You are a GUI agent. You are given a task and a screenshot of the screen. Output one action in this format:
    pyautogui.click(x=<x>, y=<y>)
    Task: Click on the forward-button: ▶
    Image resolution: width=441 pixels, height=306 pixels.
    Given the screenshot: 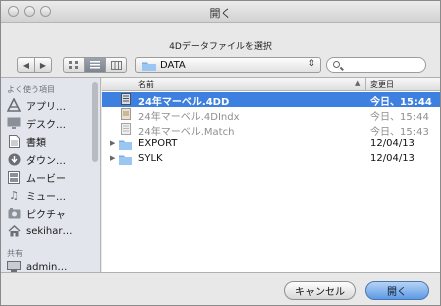 What is the action you would take?
    pyautogui.click(x=43, y=65)
    